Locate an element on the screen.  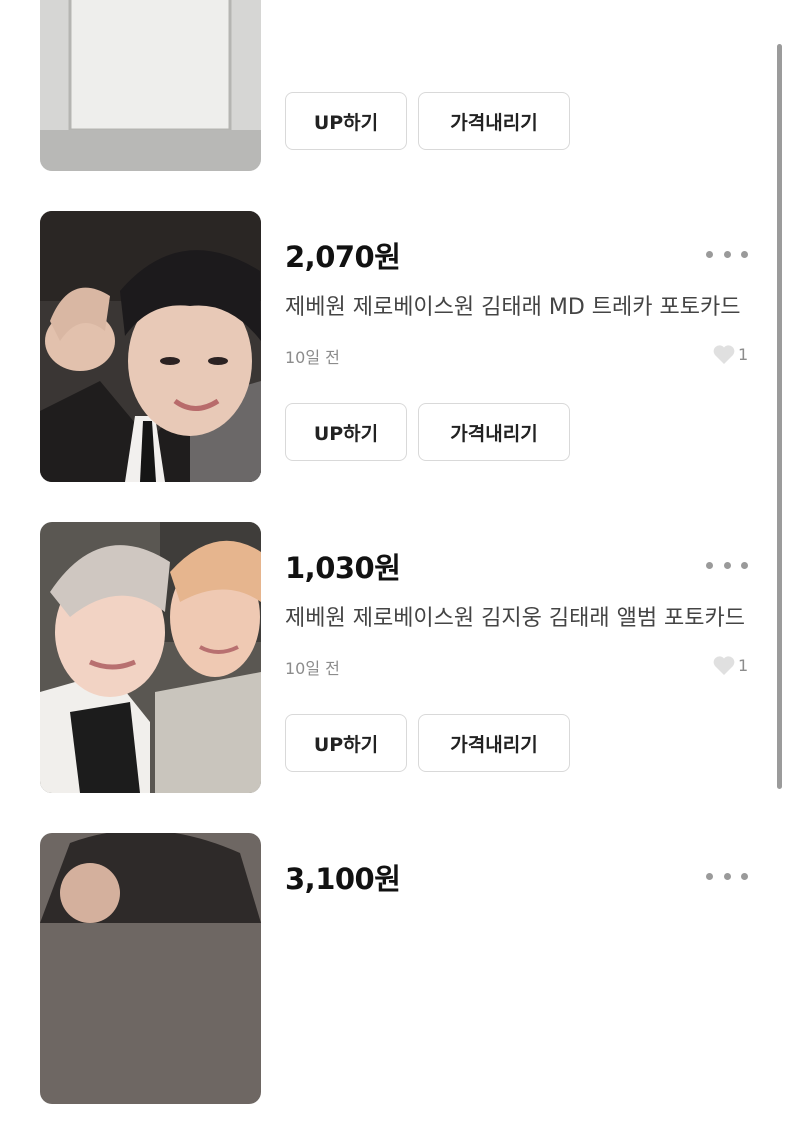
item-price: 3,100원 is located at coordinates (343, 879).